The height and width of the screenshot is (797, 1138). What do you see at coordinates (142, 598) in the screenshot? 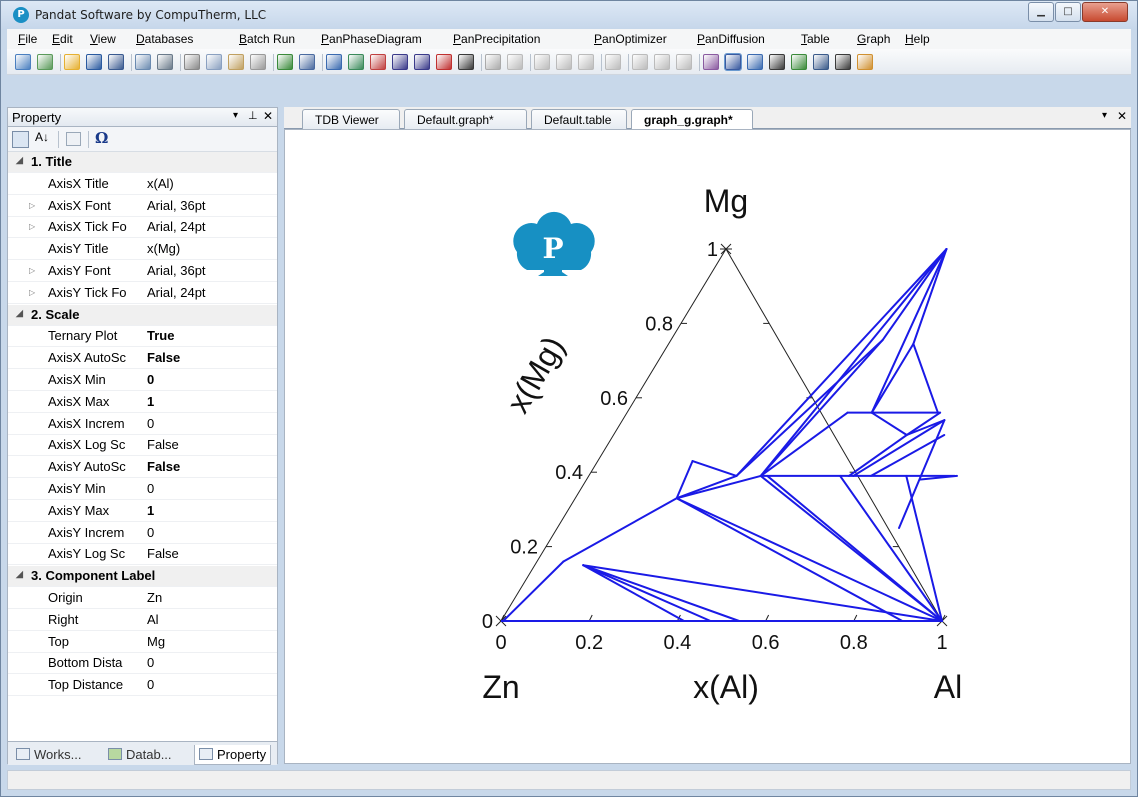
I see `property-row: Origin Zn` at bounding box center [142, 598].